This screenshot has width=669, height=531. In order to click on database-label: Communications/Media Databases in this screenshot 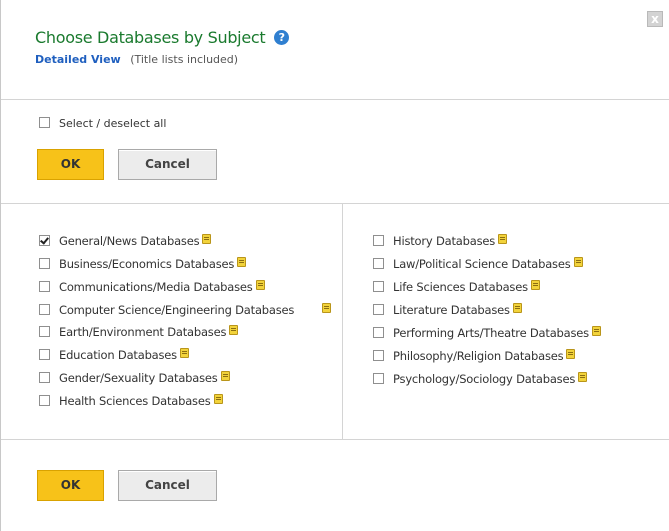, I will do `click(156, 287)`.